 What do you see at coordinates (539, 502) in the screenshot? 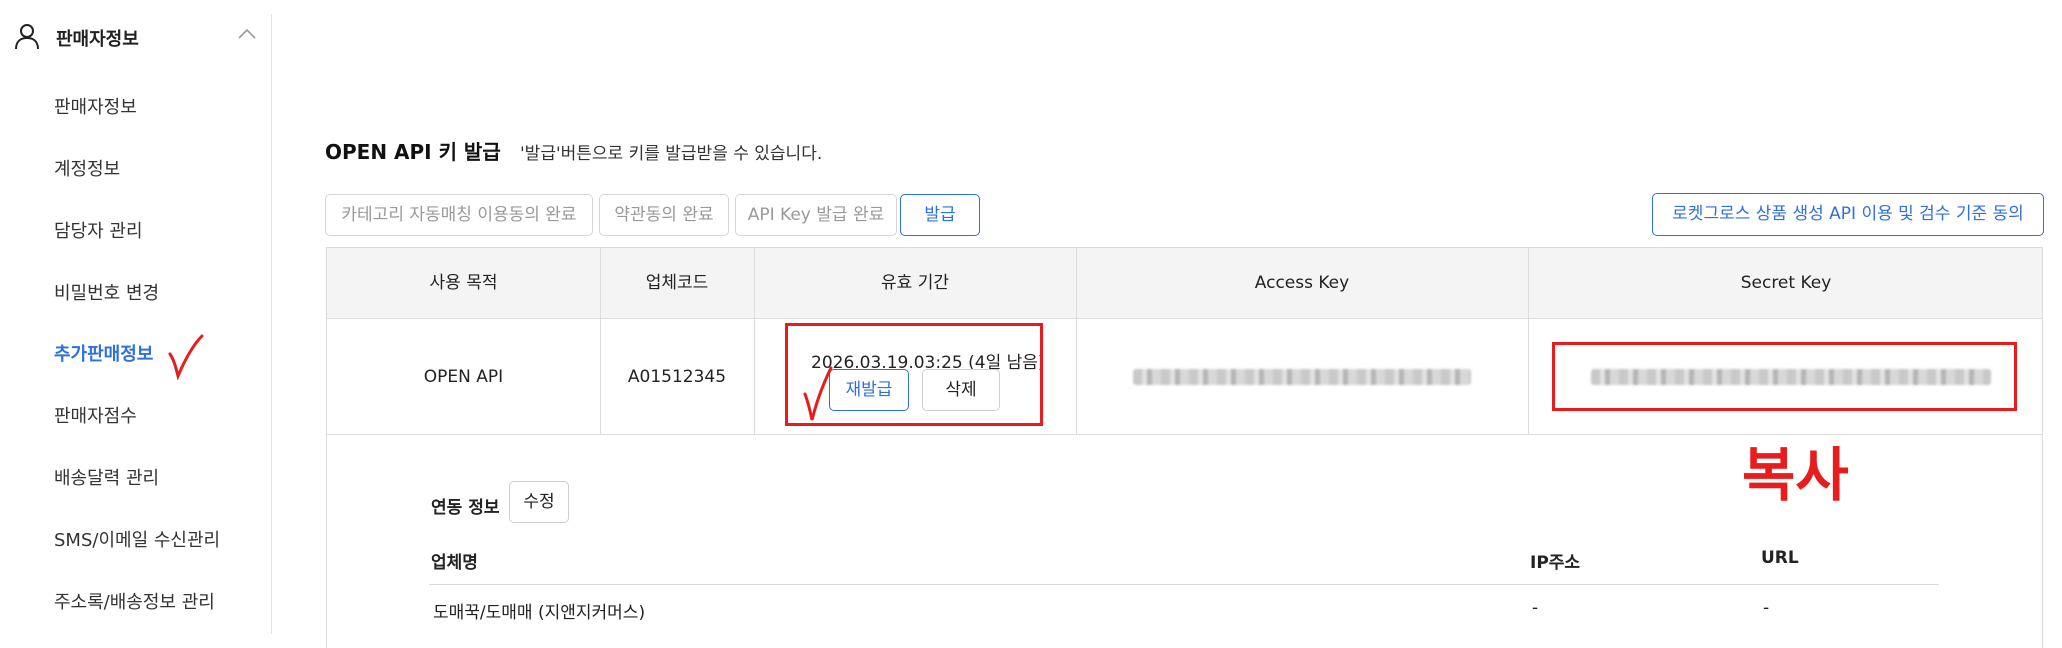
I see `integration-edit-button: 수정` at bounding box center [539, 502].